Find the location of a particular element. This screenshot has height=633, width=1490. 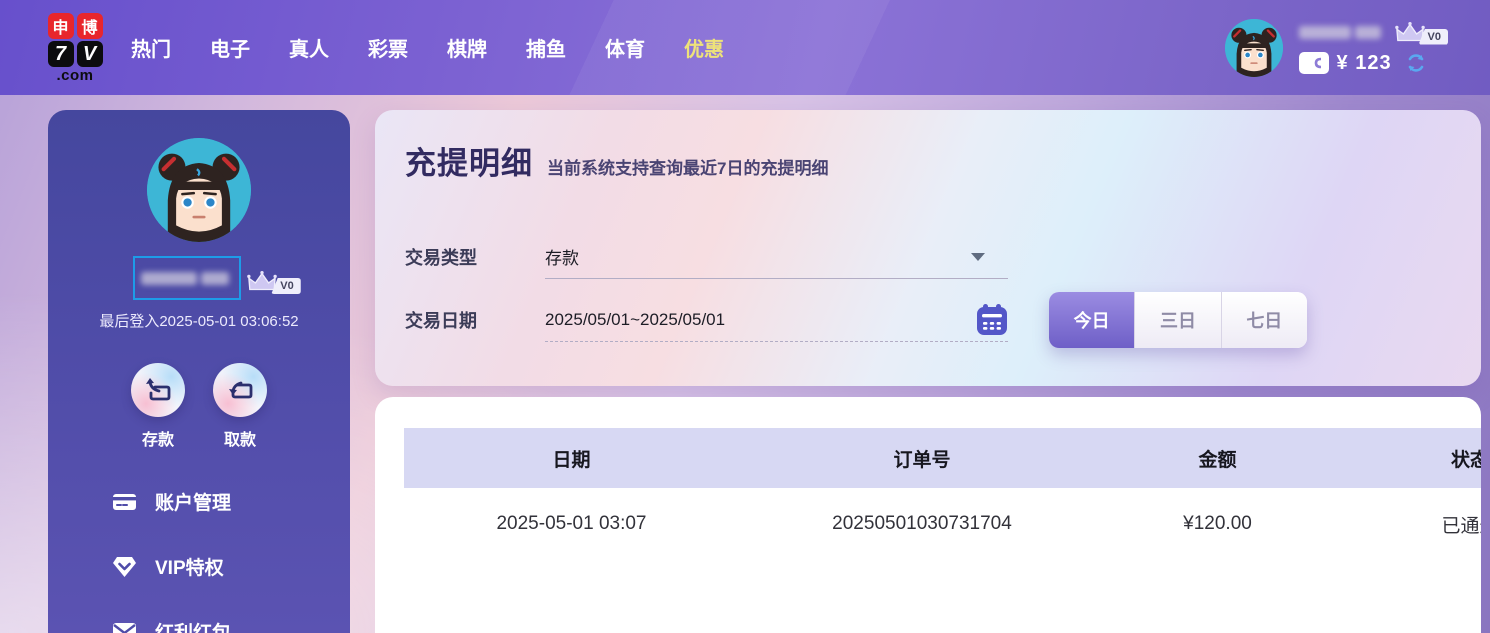

user-avatar is located at coordinates (1253, 47).